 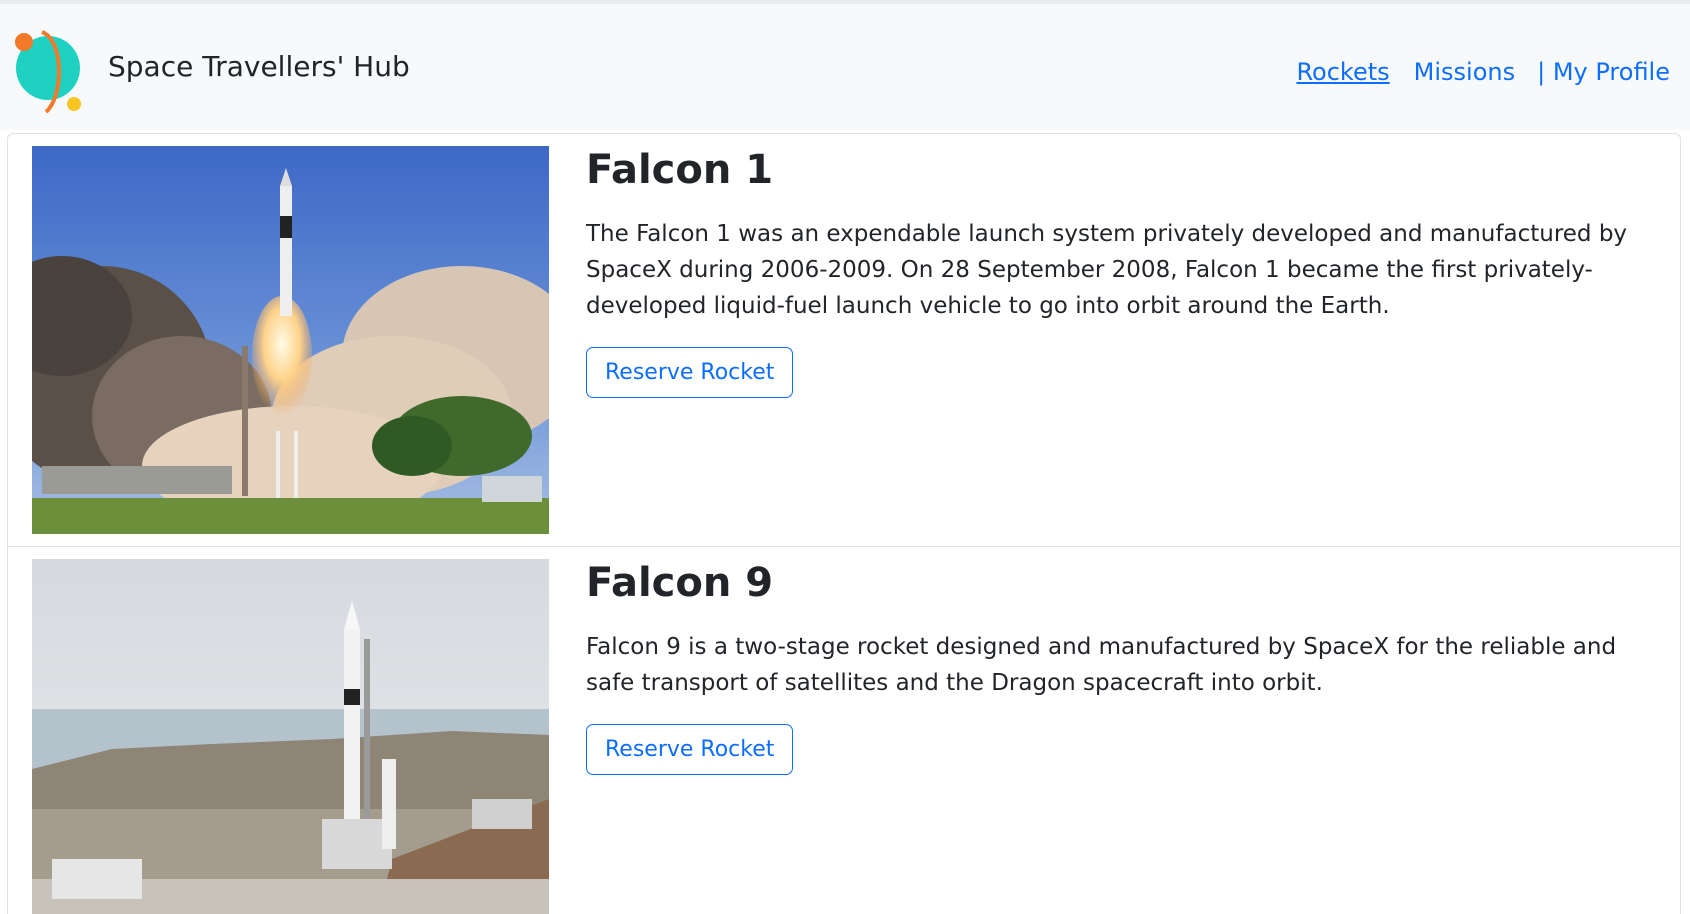 I want to click on brand-title: Space Travellers' Hub, so click(x=259, y=66).